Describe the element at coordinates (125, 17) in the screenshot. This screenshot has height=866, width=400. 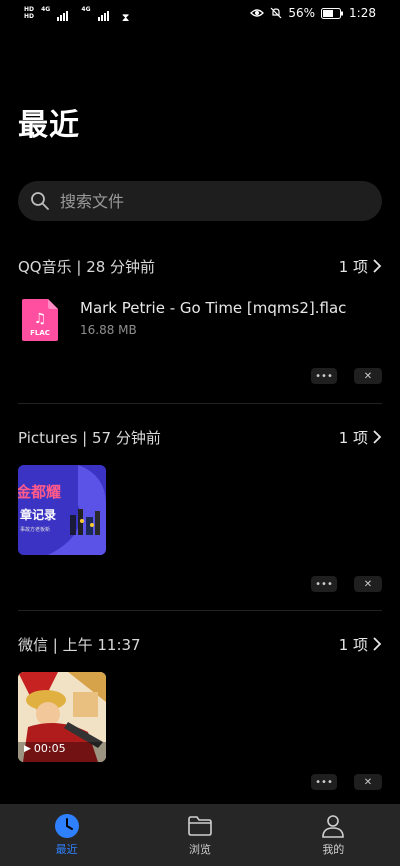
I see `hourglass-icon: ⧗` at that location.